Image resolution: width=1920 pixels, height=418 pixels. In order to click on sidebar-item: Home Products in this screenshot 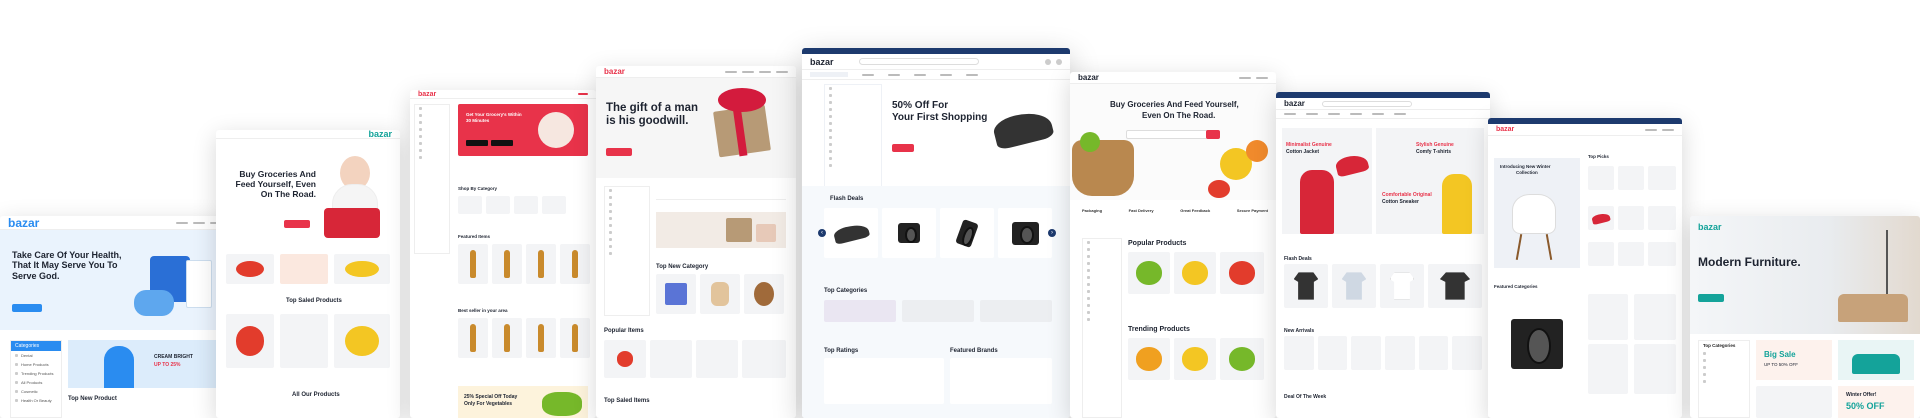, I will do `click(36, 364)`.